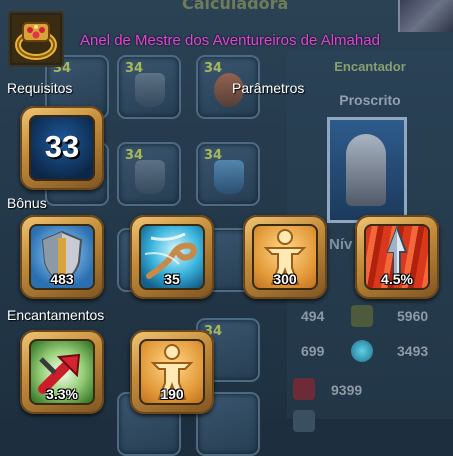 The height and width of the screenshot is (456, 453). Describe the element at coordinates (285, 279) in the screenshot. I see `bonus-value: 300` at that location.